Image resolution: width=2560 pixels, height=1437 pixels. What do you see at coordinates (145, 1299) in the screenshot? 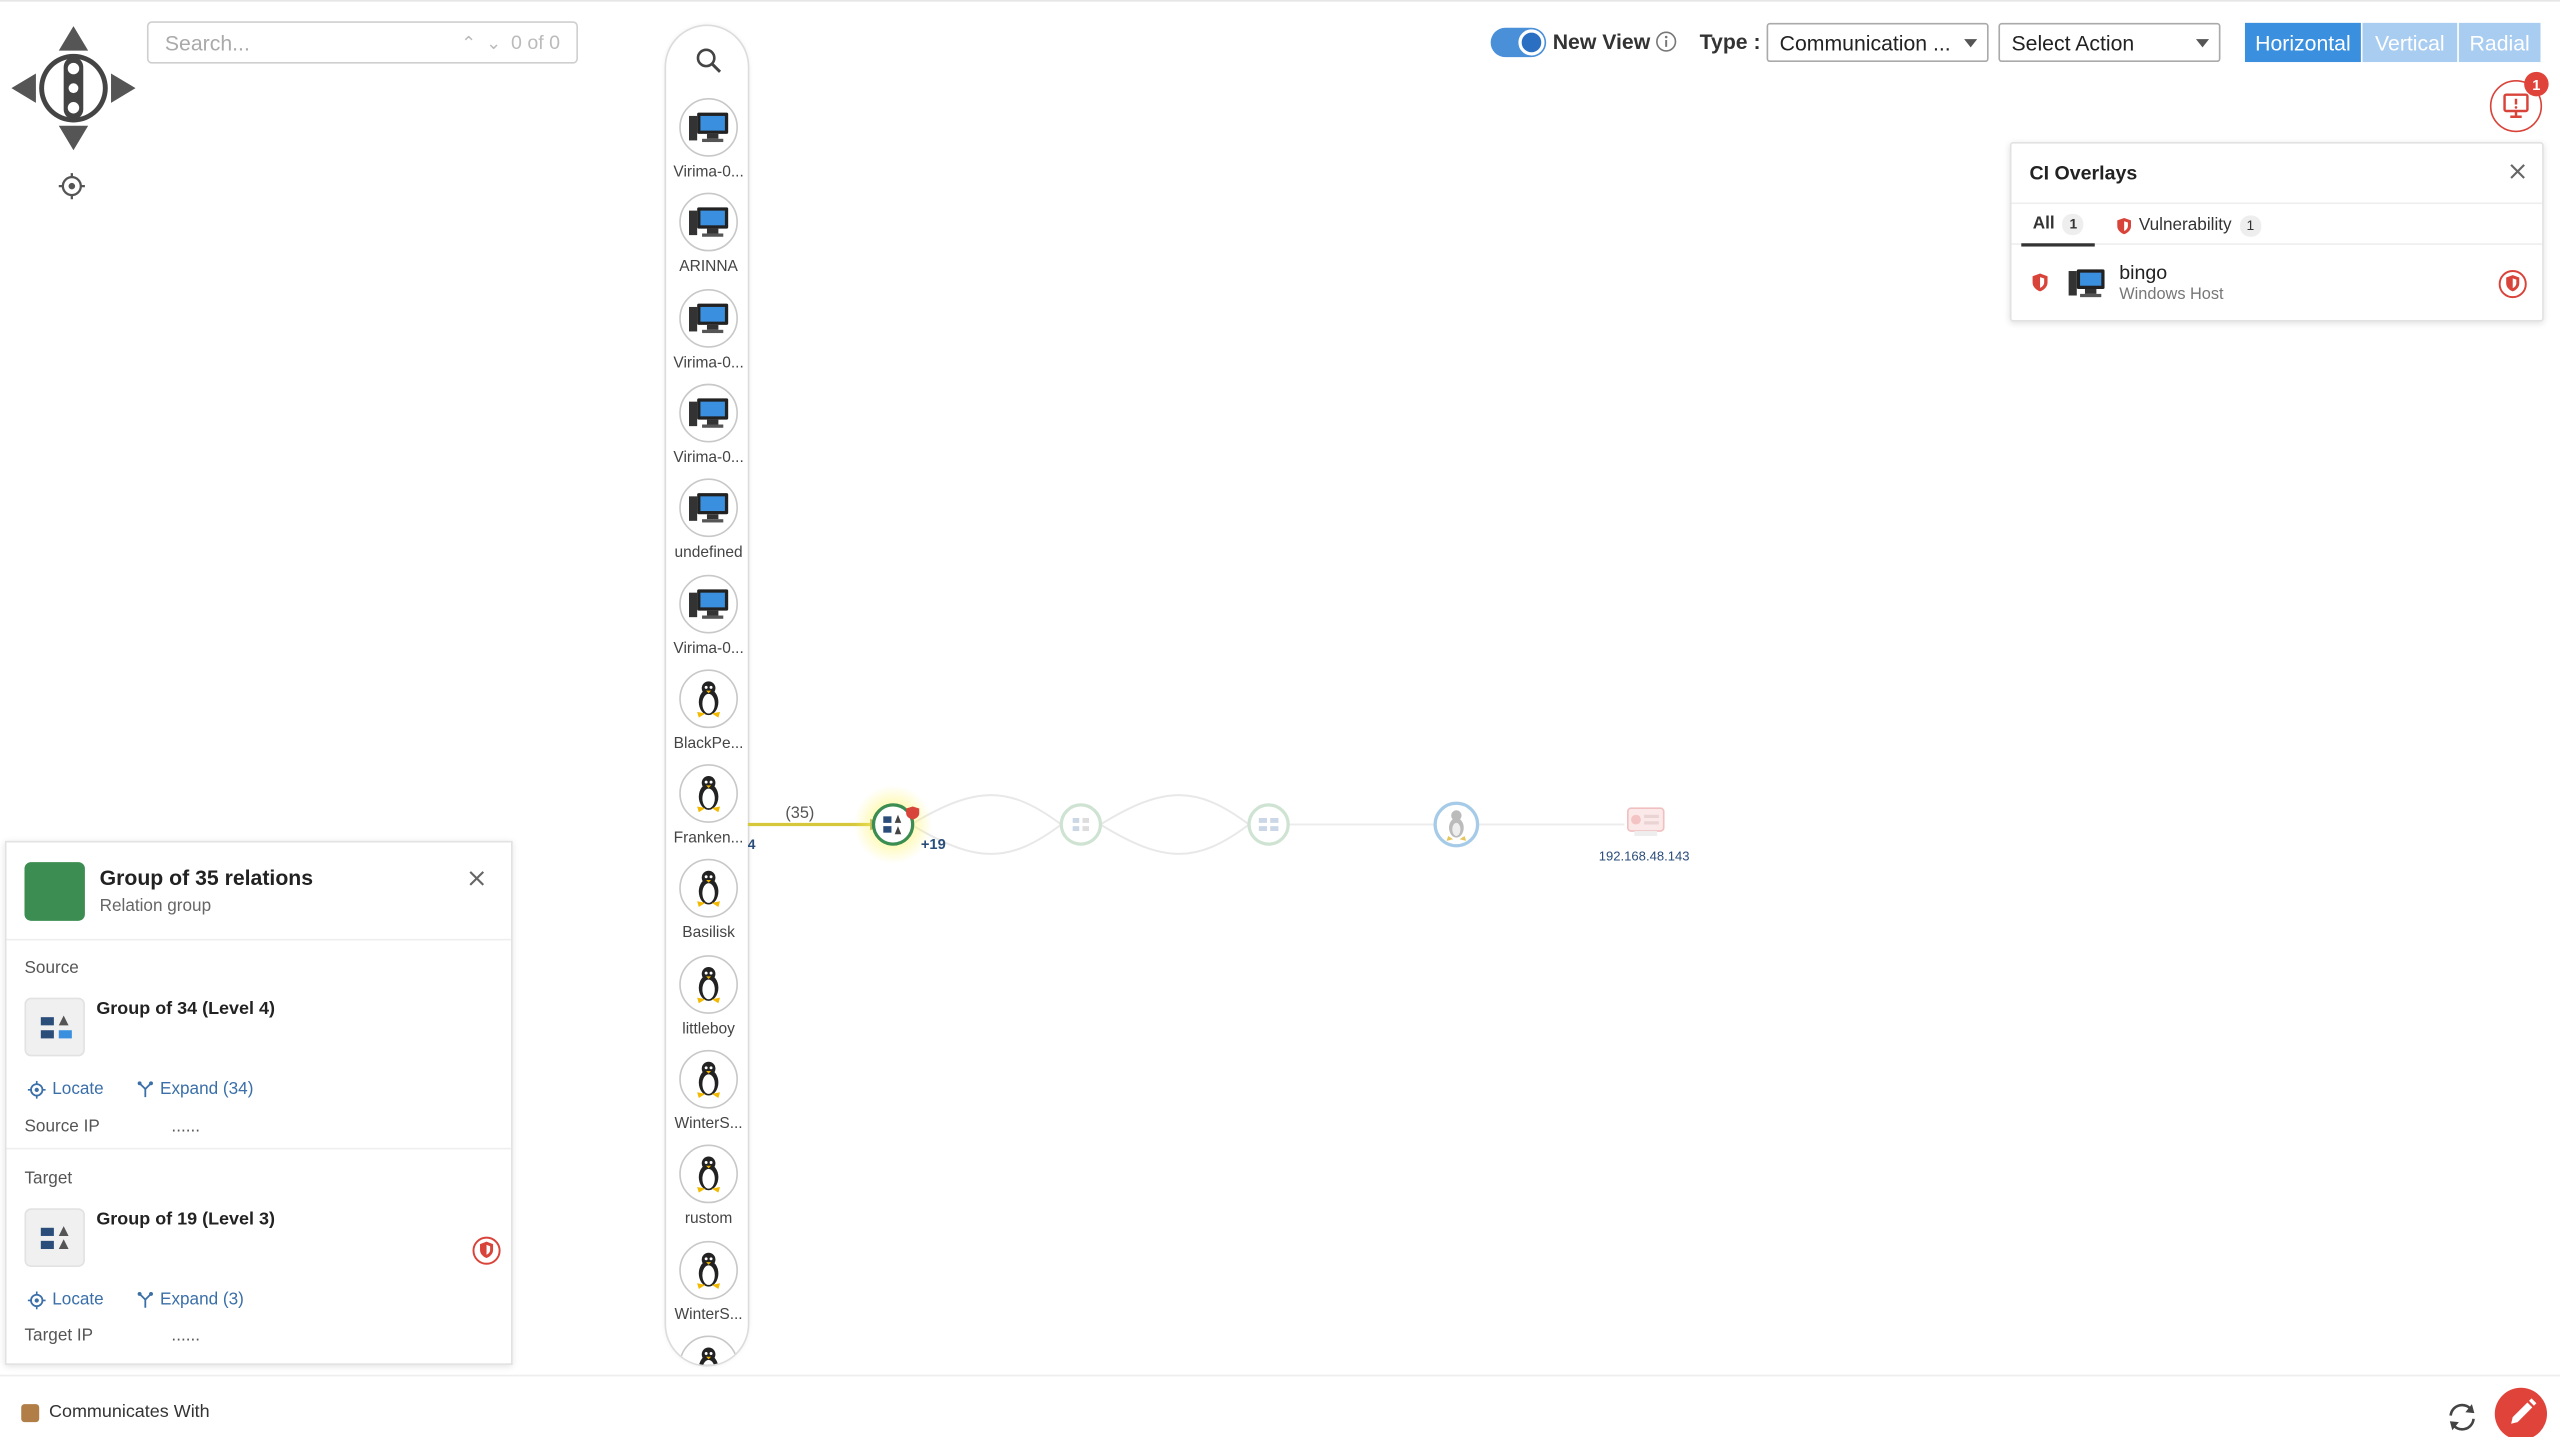
I see `expand-branch-icon` at bounding box center [145, 1299].